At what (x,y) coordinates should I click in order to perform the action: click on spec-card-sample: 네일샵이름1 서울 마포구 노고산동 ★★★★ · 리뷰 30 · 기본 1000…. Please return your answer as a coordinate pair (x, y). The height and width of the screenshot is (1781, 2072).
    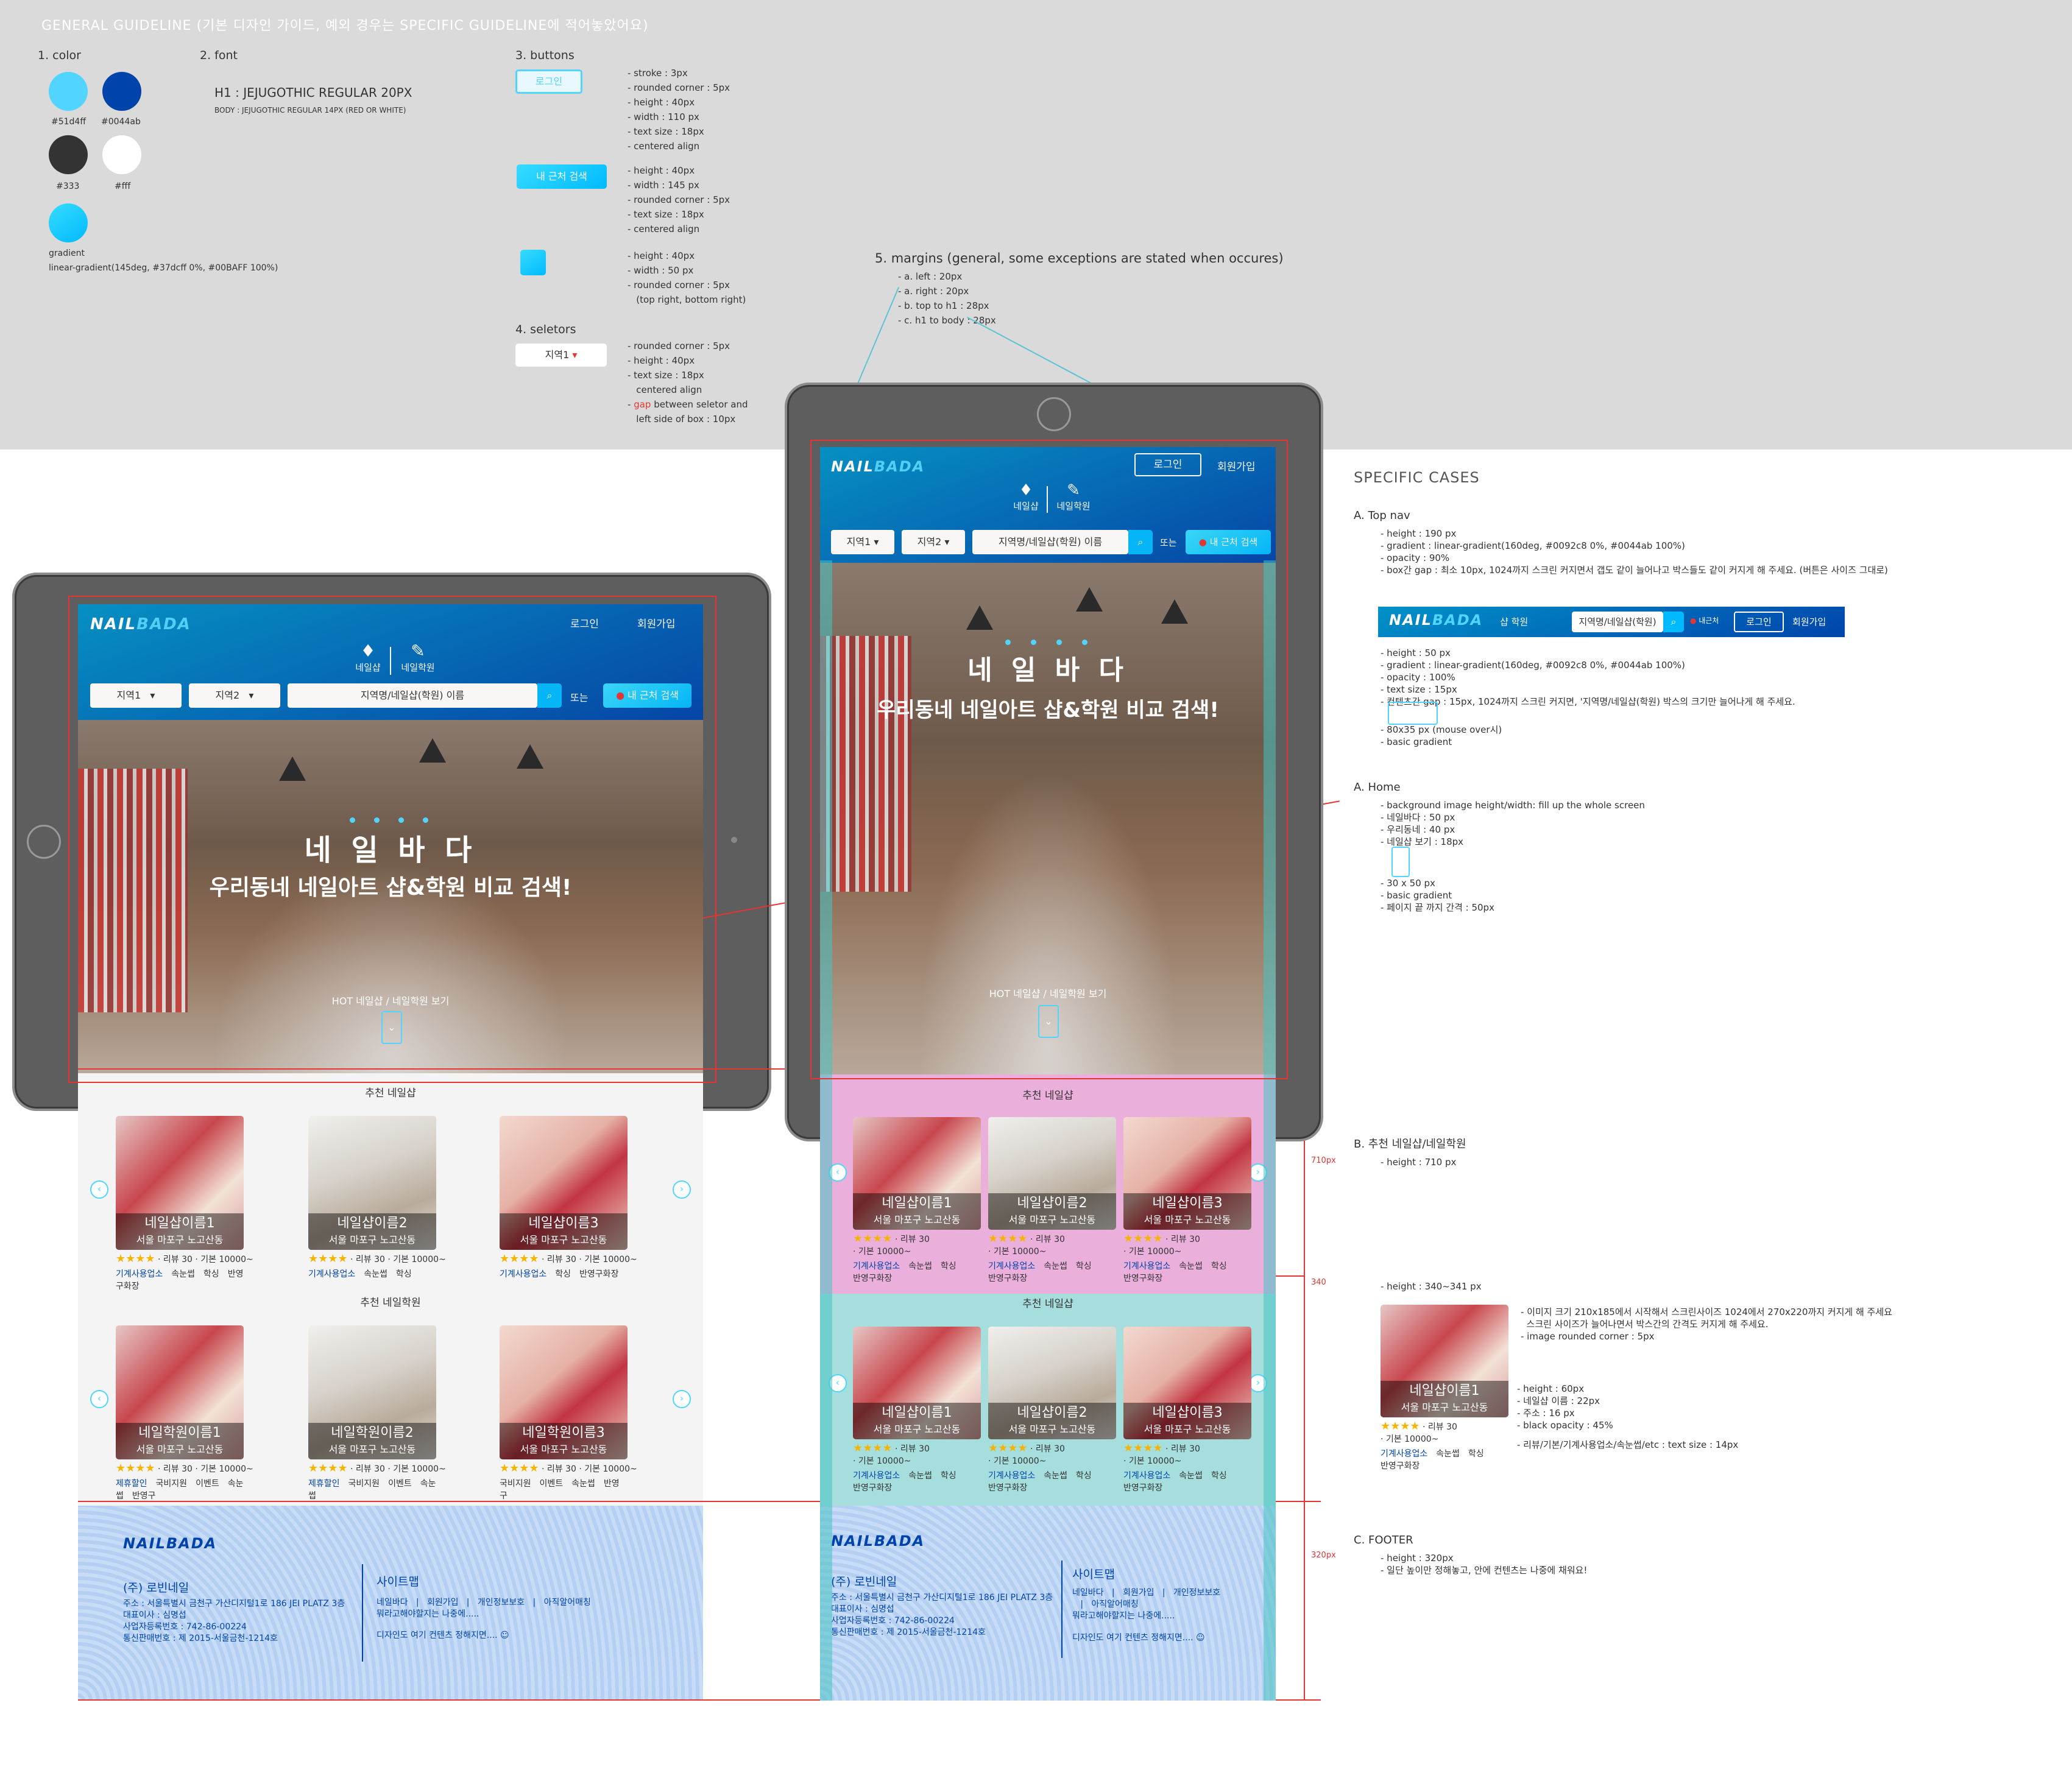
    Looking at the image, I should click on (1444, 1388).